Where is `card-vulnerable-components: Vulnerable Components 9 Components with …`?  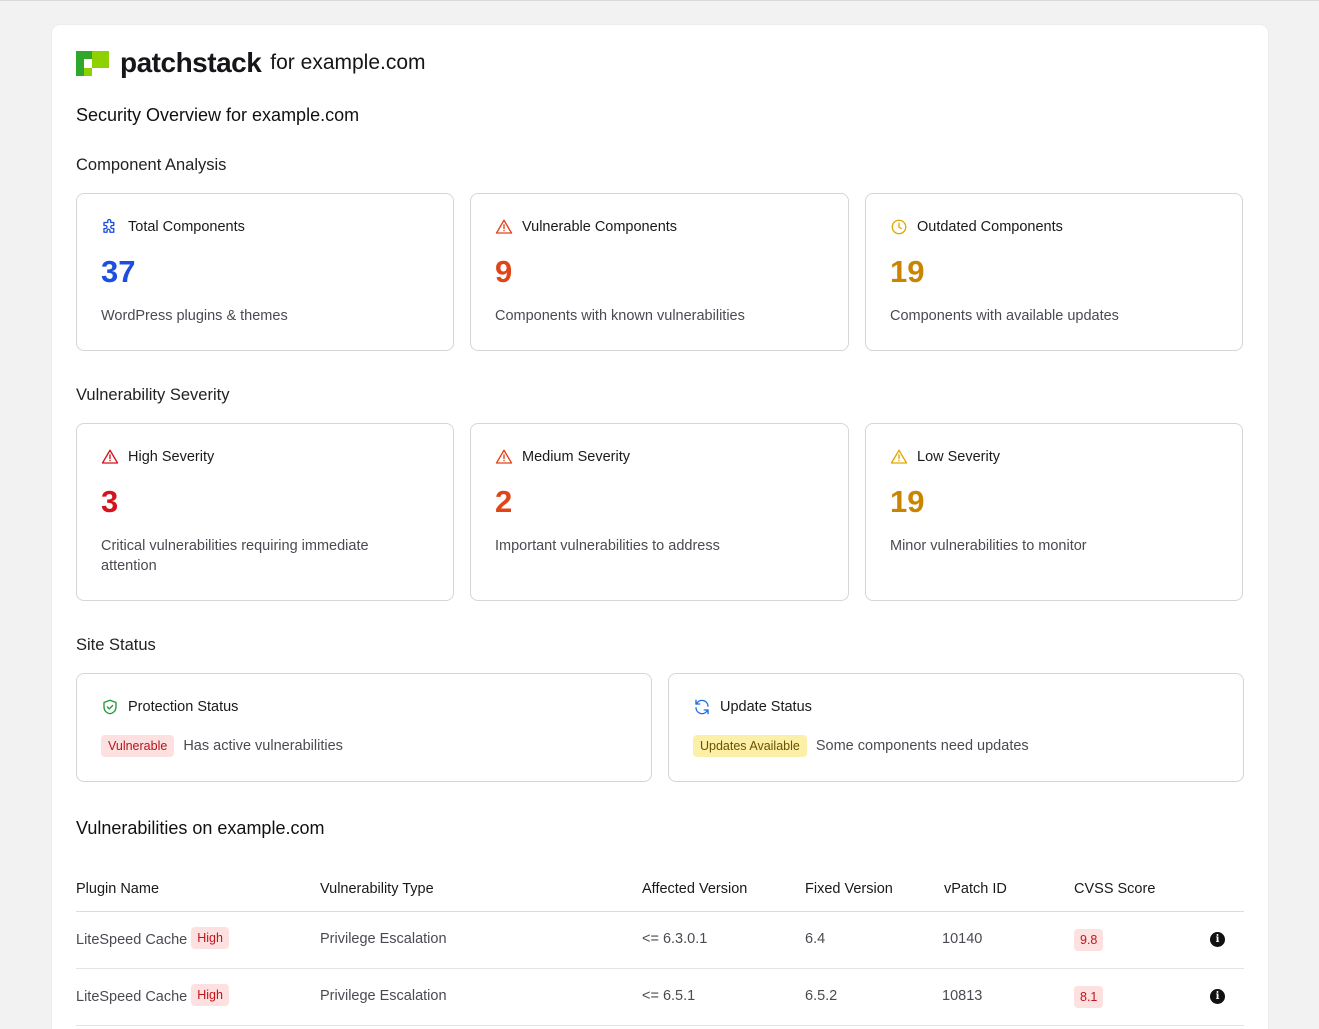
card-vulnerable-components: Vulnerable Components 9 Components with … is located at coordinates (659, 272).